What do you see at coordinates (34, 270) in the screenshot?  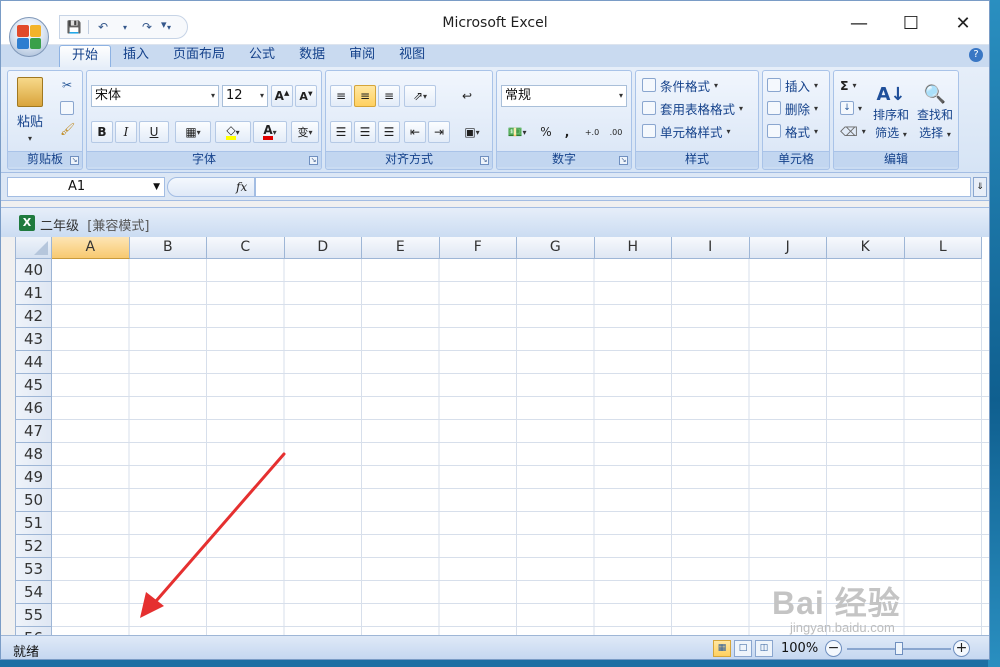 I see `row-header-40: 40` at bounding box center [34, 270].